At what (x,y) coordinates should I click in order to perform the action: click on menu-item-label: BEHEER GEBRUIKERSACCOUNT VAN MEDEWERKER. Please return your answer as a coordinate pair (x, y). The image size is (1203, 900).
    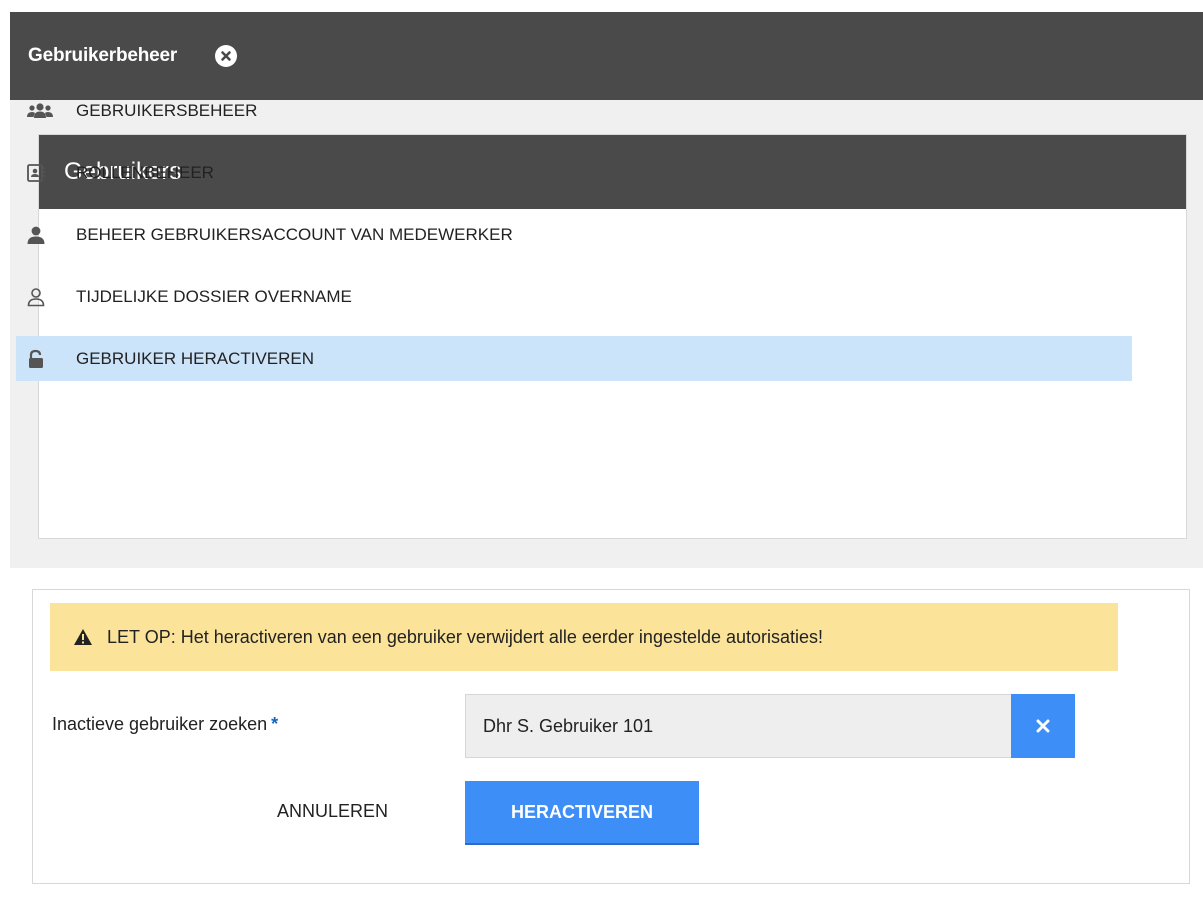
    Looking at the image, I should click on (294, 234).